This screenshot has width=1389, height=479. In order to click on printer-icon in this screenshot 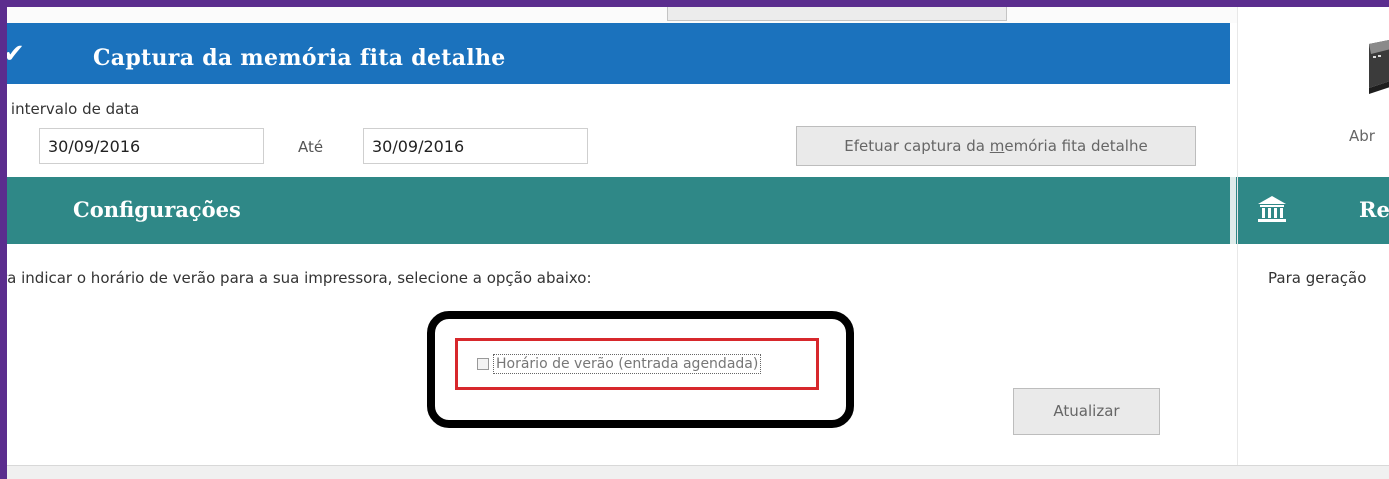, I will do `click(1379, 67)`.